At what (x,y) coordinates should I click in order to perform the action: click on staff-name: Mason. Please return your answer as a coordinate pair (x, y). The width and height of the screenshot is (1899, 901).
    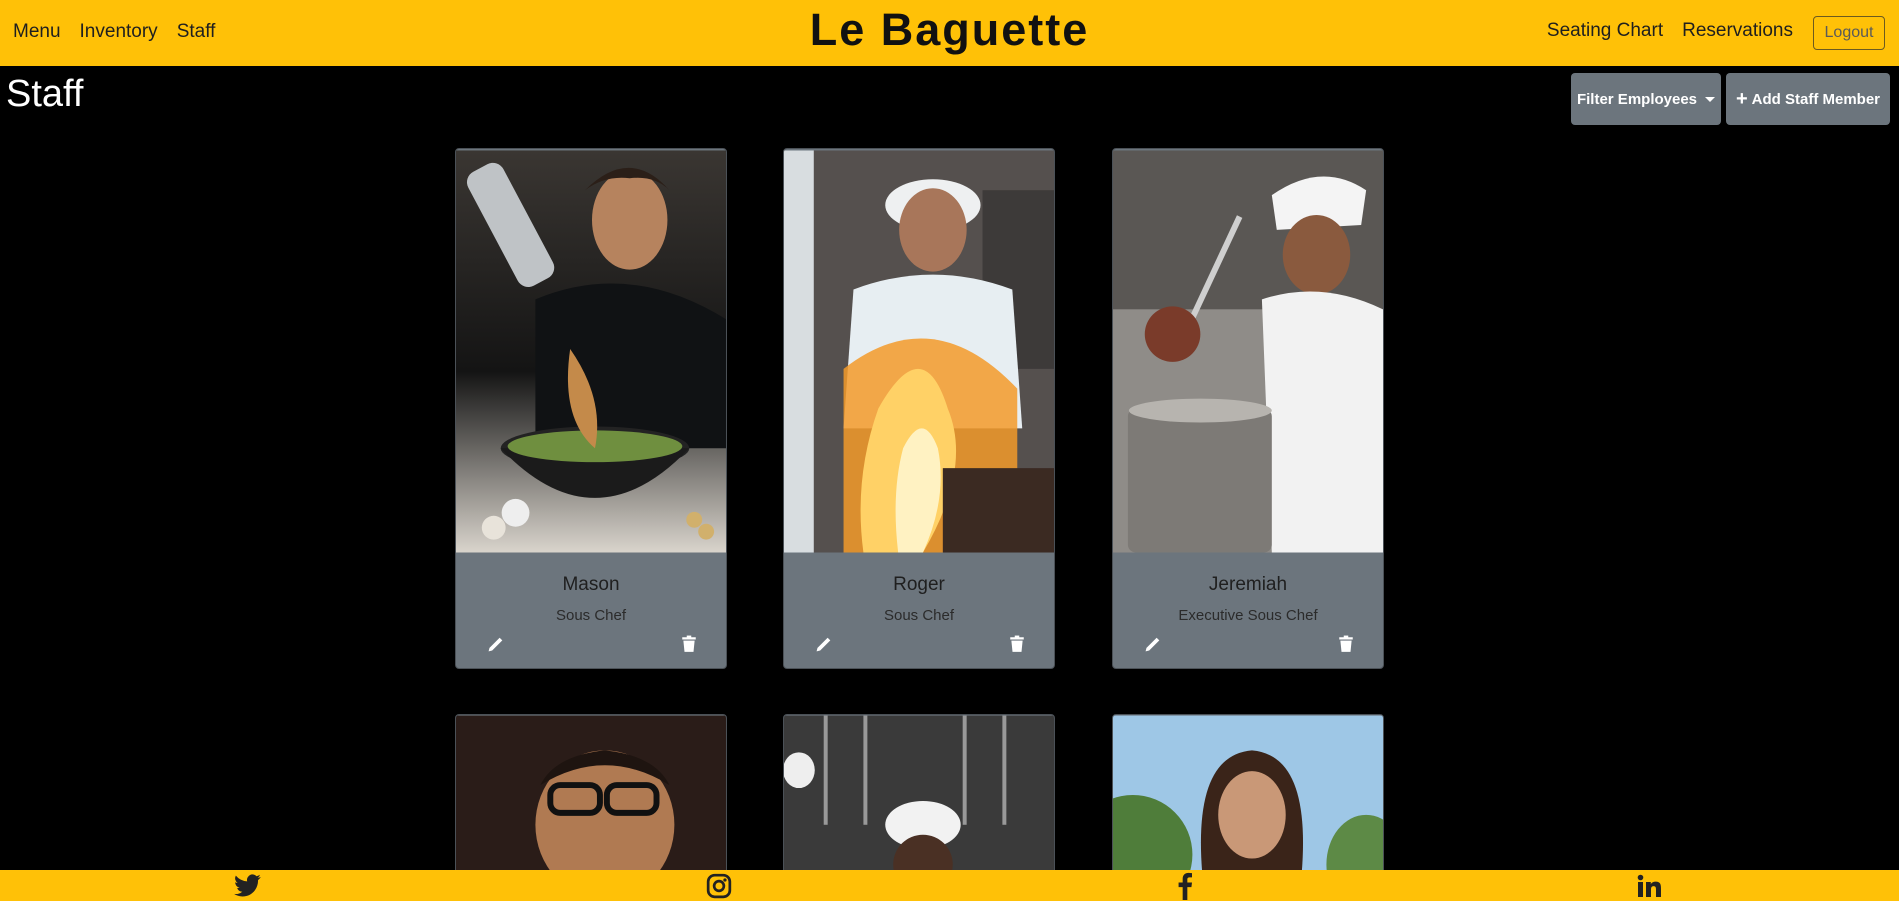
    Looking at the image, I should click on (591, 584).